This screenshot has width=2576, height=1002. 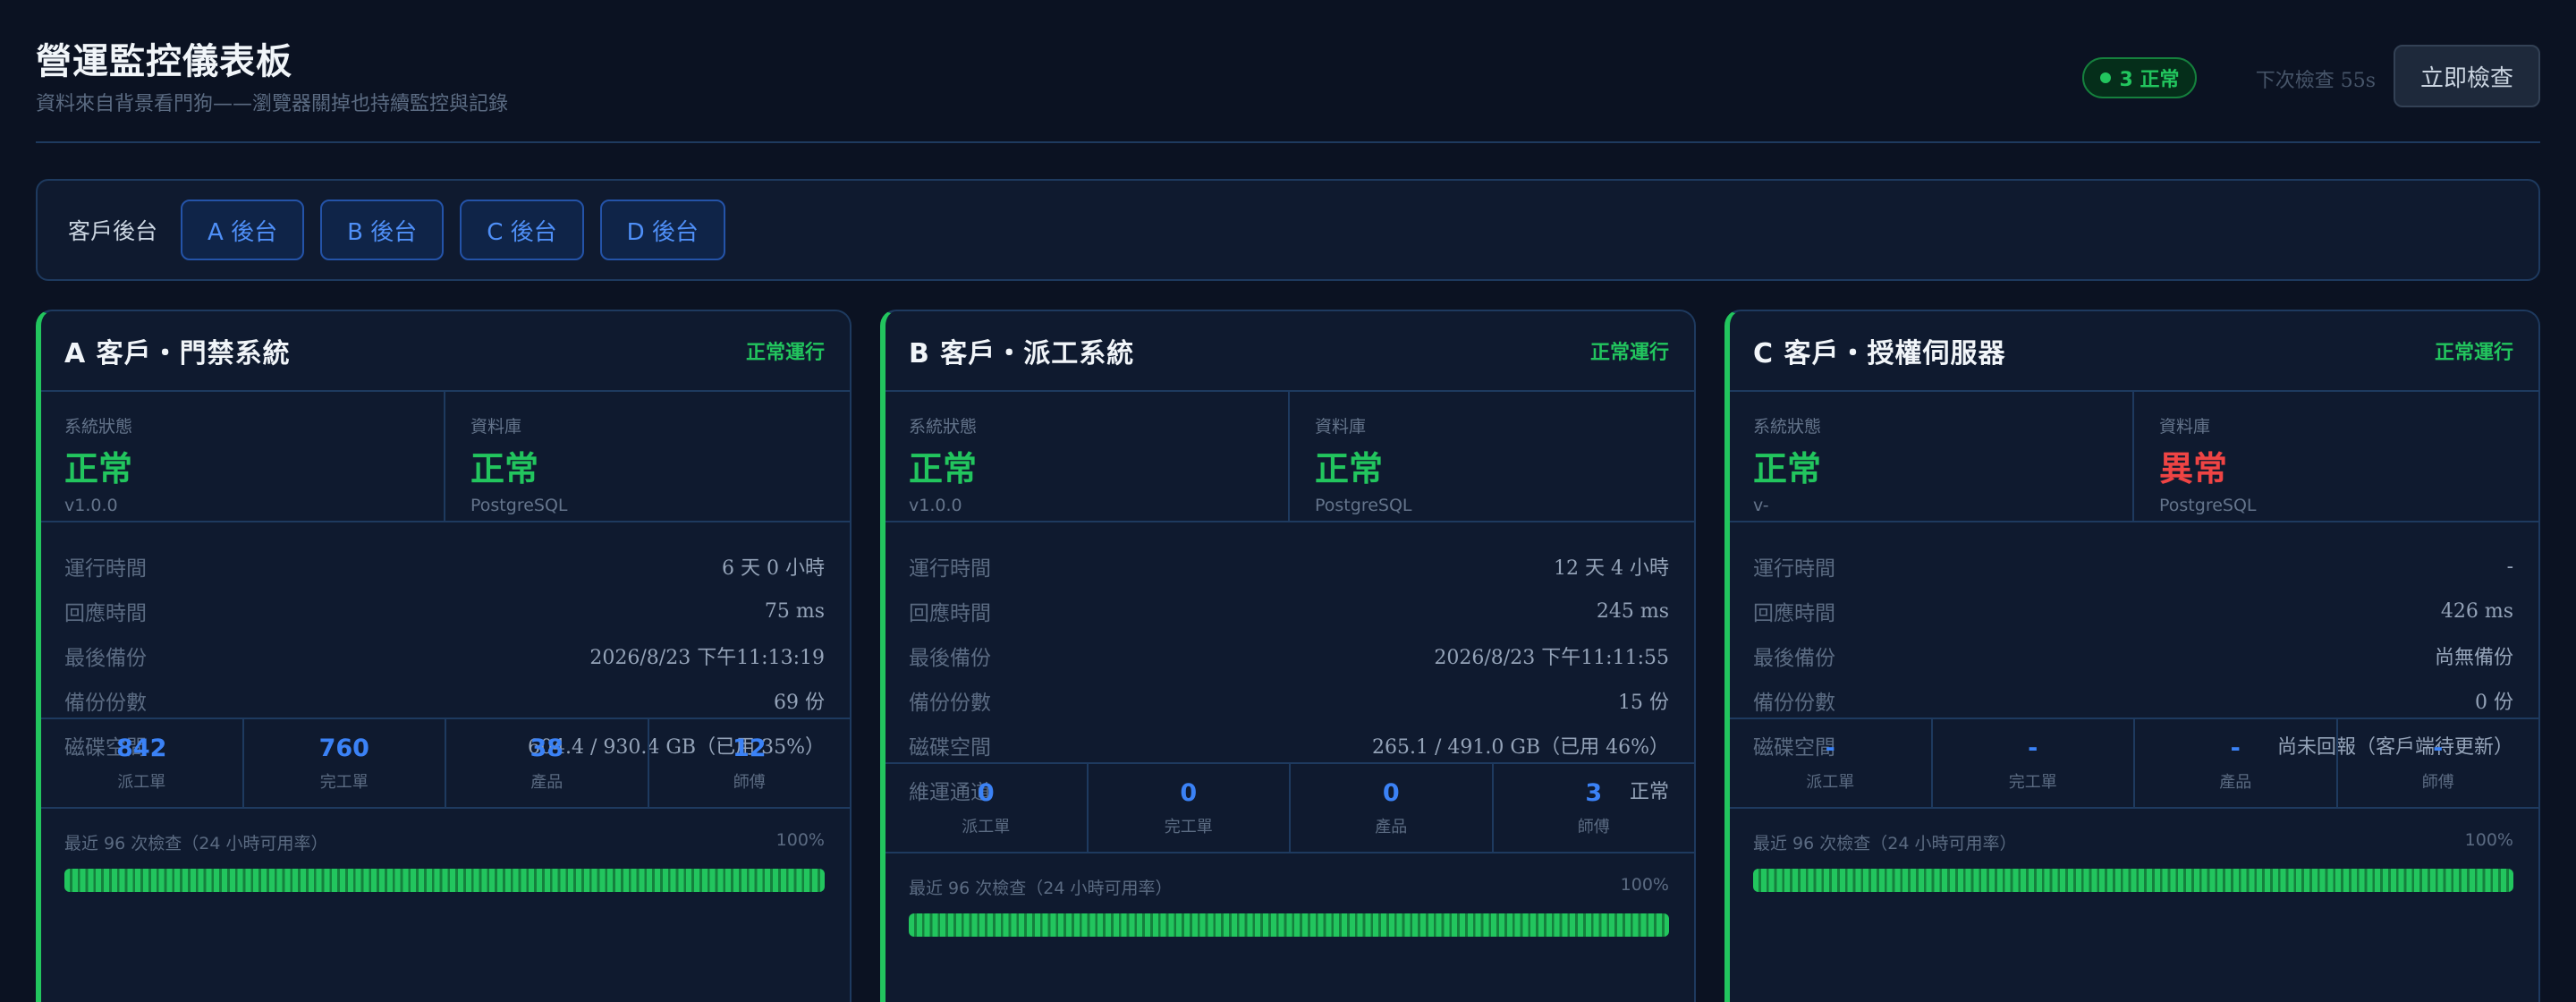 I want to click on metric-row: 備份份數 0 份, so click(x=2133, y=700).